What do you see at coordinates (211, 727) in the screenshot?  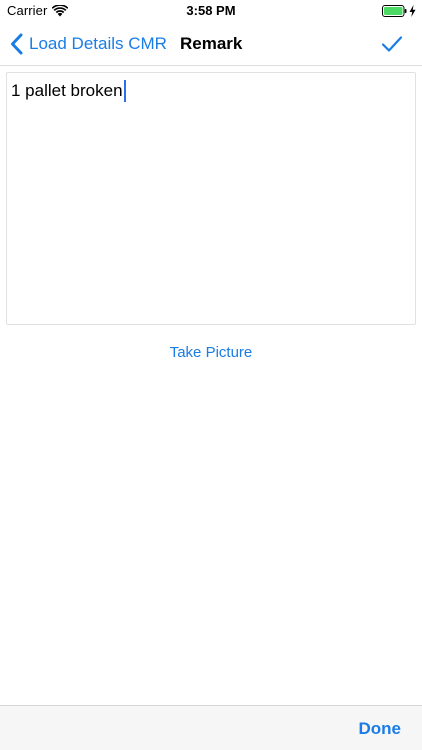 I see `keyboard-accessory-bar: Done` at bounding box center [211, 727].